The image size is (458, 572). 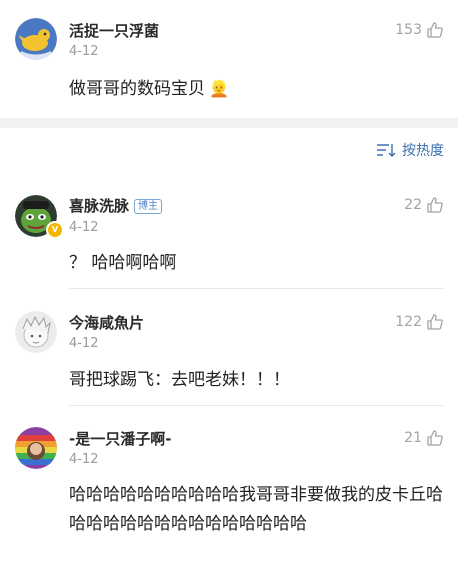 What do you see at coordinates (413, 205) in the screenshot?
I see `like-count: 22` at bounding box center [413, 205].